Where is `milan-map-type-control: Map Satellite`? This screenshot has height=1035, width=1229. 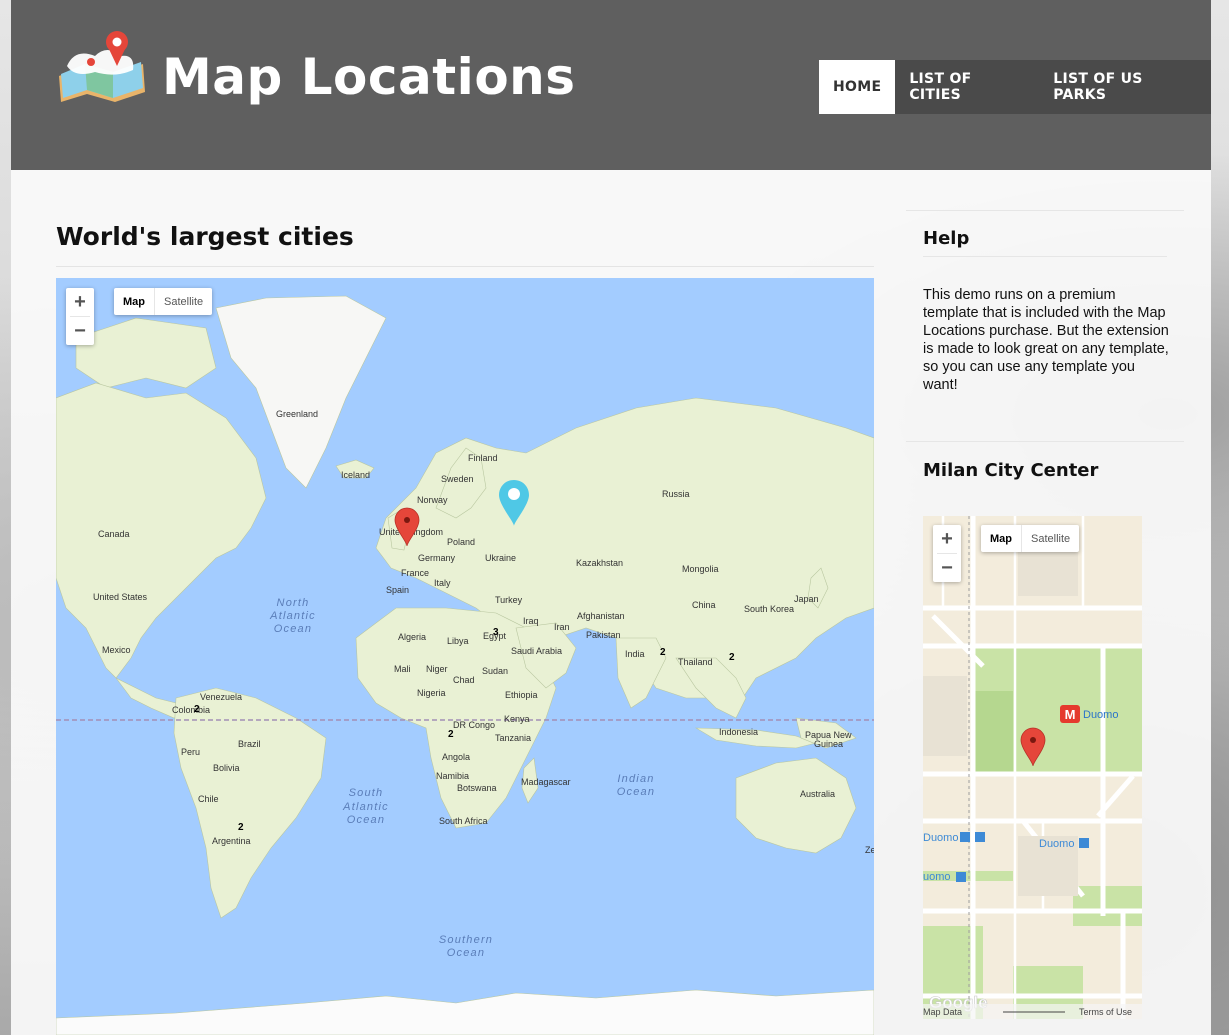 milan-map-type-control: Map Satellite is located at coordinates (1030, 538).